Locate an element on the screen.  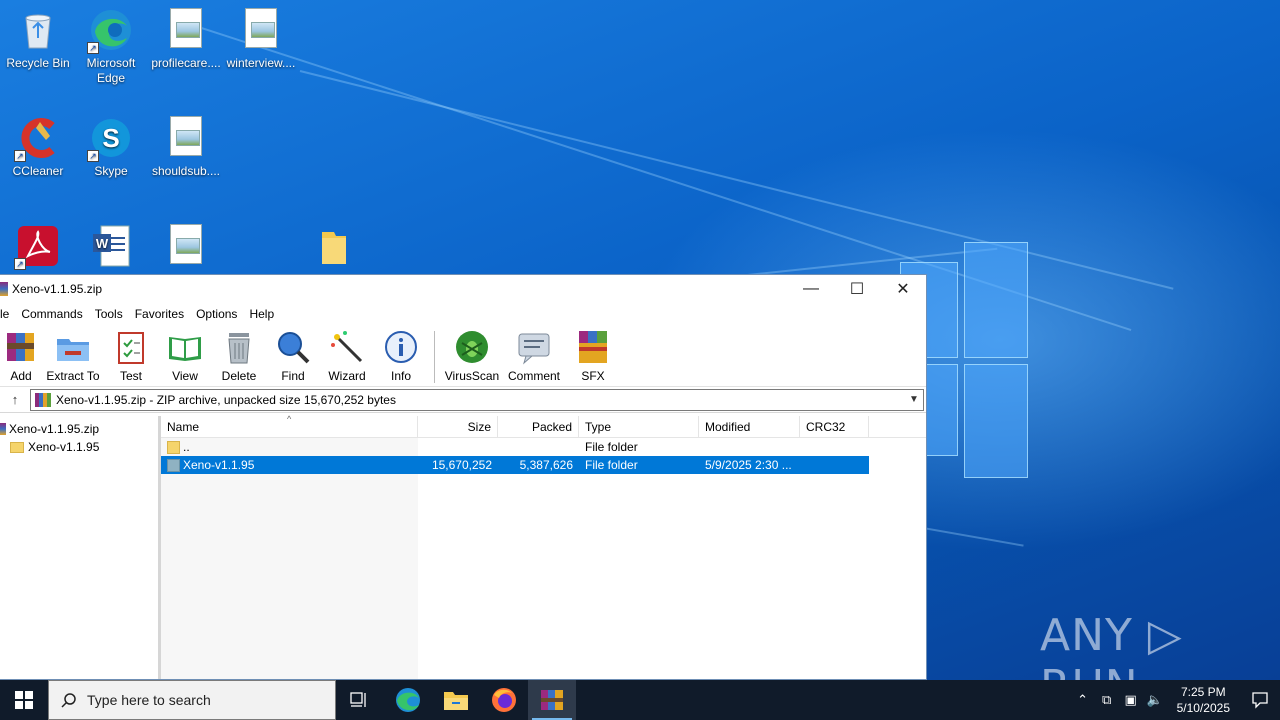
toolbar-label: Delete is located at coordinates (239, 376).